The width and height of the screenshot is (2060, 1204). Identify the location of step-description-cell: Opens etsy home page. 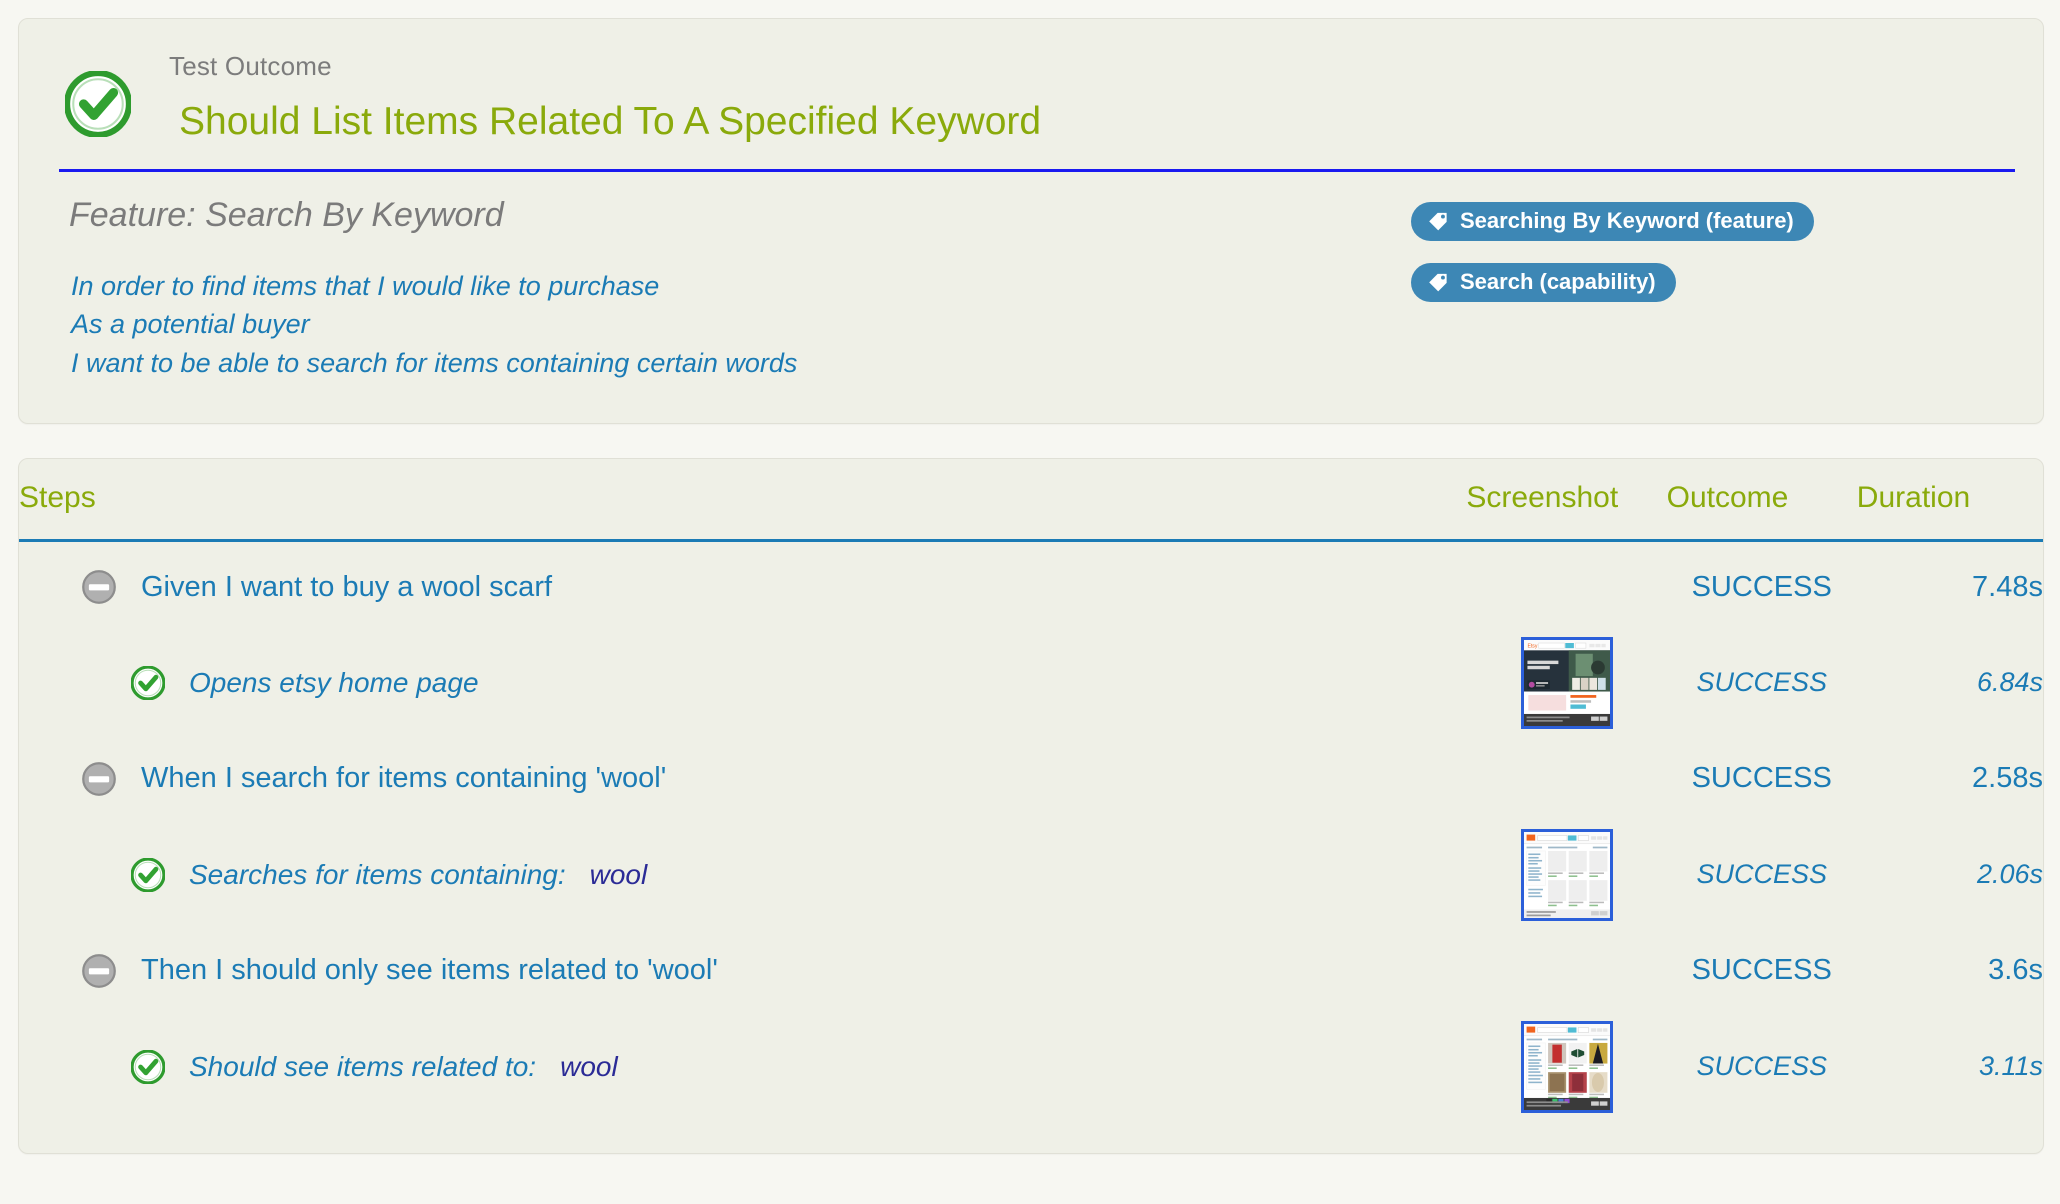
(742, 683).